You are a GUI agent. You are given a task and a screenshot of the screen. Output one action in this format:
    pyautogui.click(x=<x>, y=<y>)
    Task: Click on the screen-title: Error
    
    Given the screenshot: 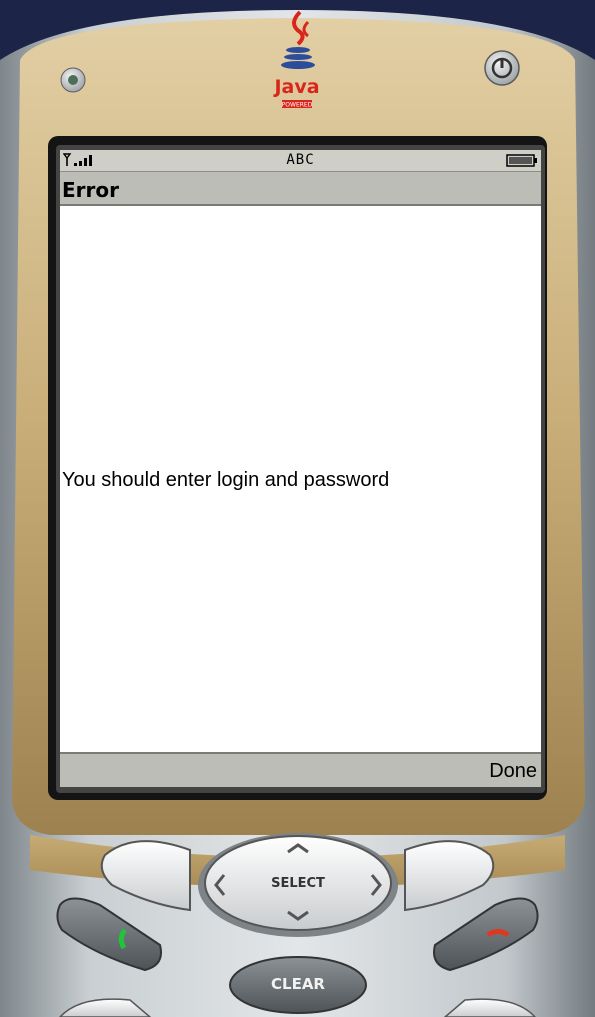 What is the action you would take?
    pyautogui.click(x=90, y=190)
    